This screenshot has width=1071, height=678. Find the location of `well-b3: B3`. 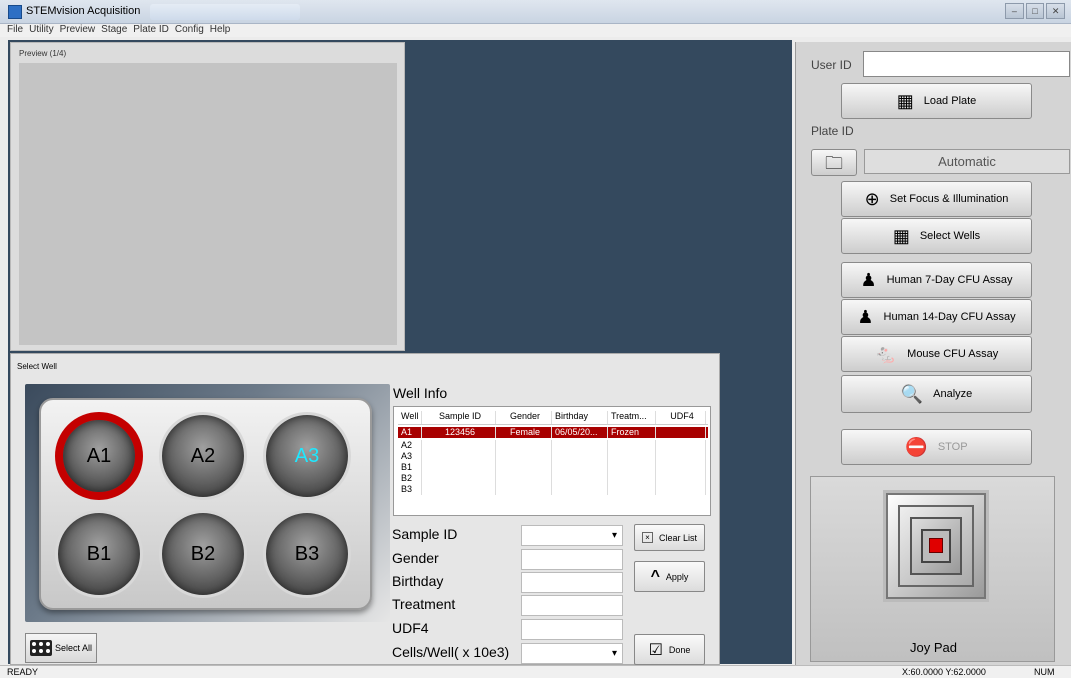

well-b3: B3 is located at coordinates (307, 554).